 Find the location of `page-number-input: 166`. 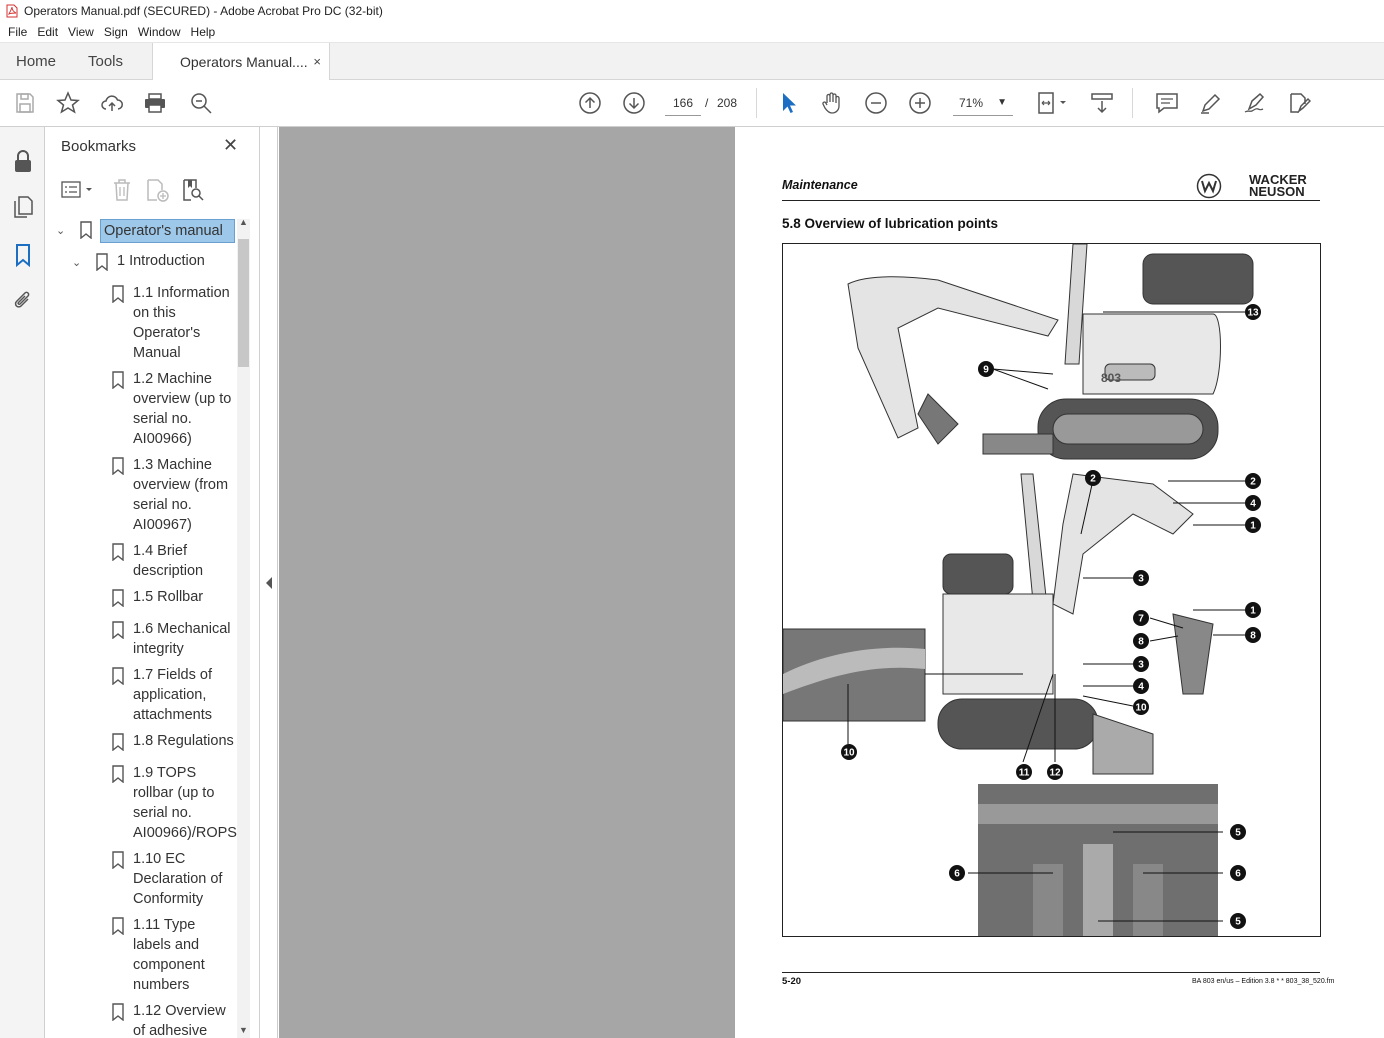

page-number-input: 166 is located at coordinates (683, 103).